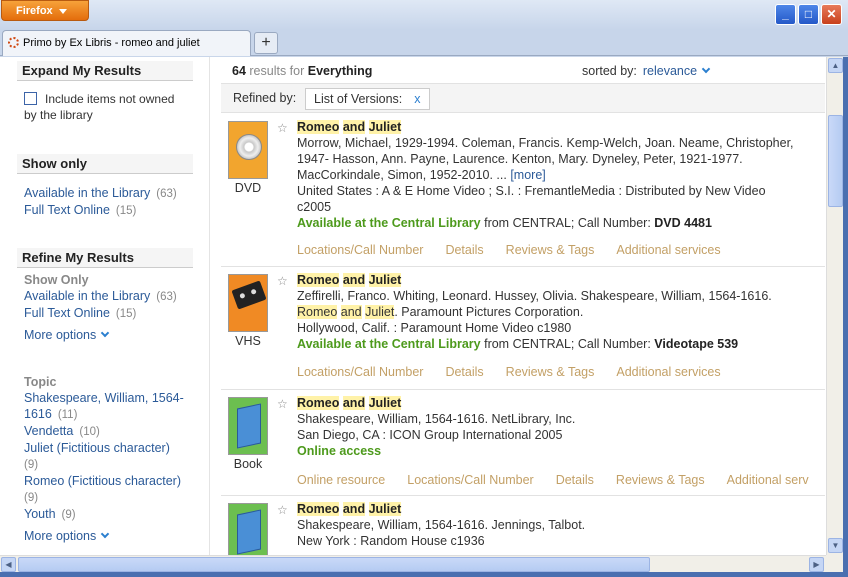 Image resolution: width=848 pixels, height=577 pixels. Describe the element at coordinates (835, 65) in the screenshot. I see `scroll-up-icon: ▲` at that location.